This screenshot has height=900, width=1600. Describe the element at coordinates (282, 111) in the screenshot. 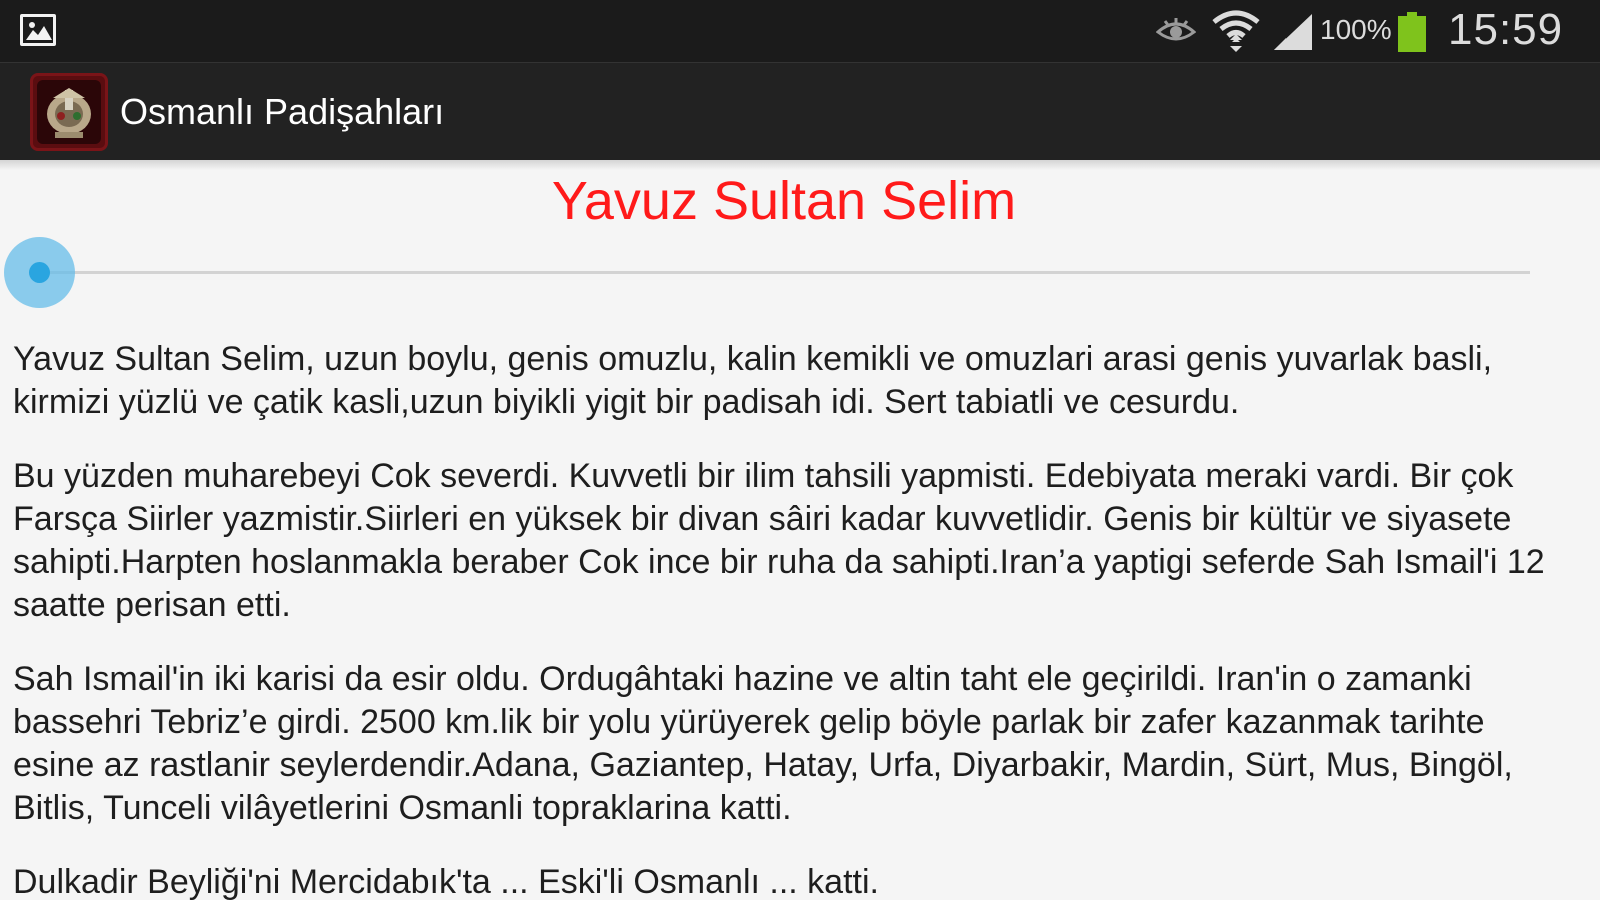

I see `app-title: Osmanlı Padişahları` at that location.